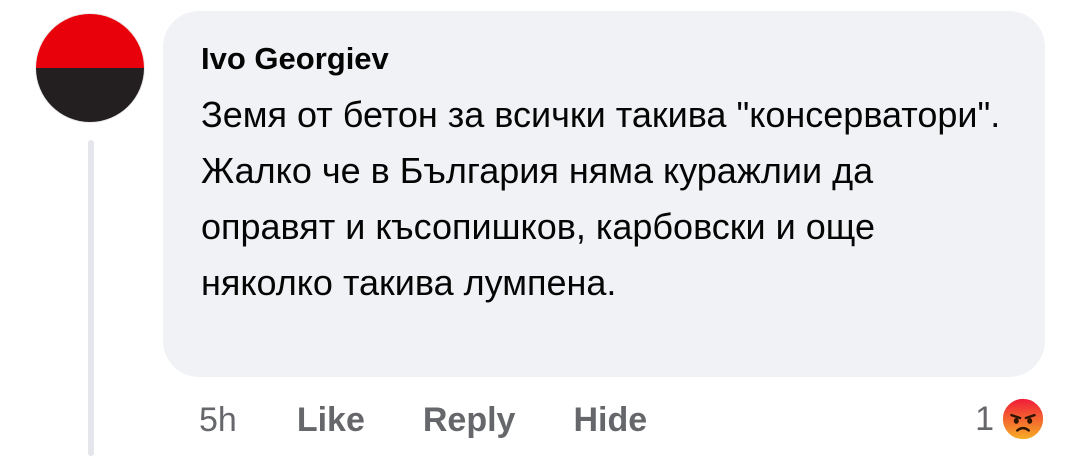  Describe the element at coordinates (610, 420) in the screenshot. I see `hide-button: Hide` at that location.